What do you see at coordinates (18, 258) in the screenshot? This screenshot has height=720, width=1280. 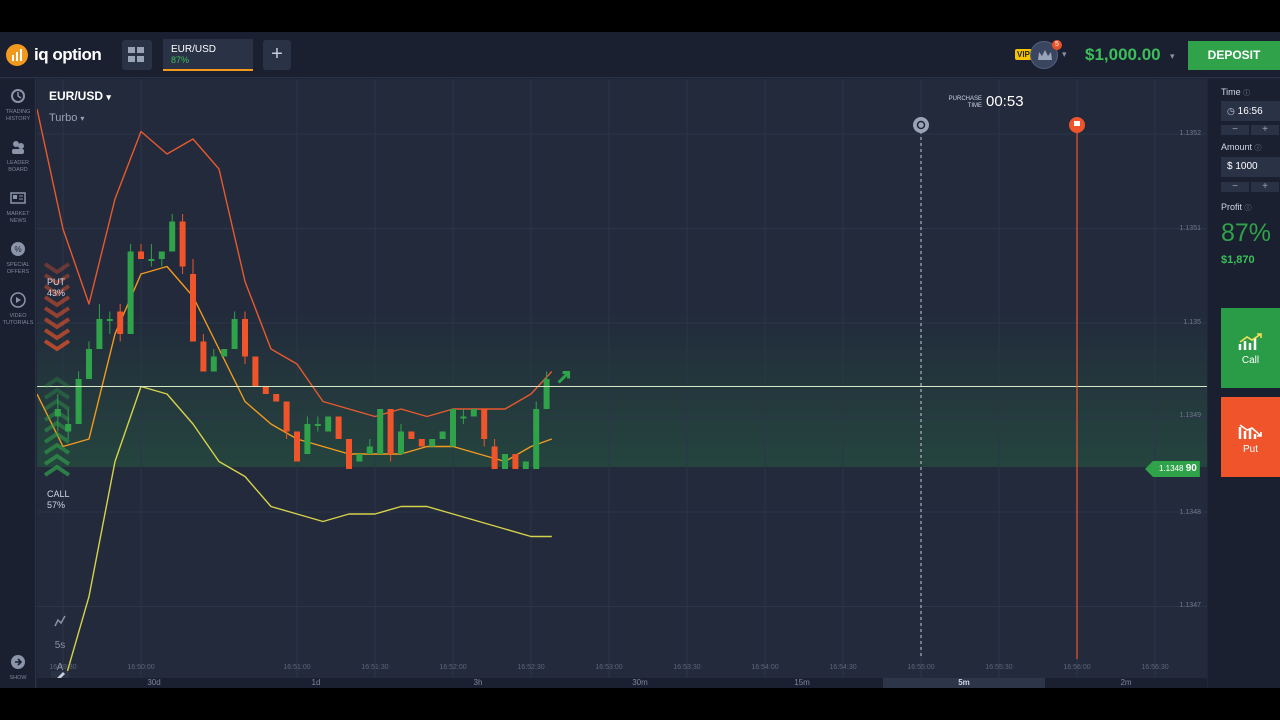 I see `sidebar-item-special-offers: % SPECIAL OFFERS` at bounding box center [18, 258].